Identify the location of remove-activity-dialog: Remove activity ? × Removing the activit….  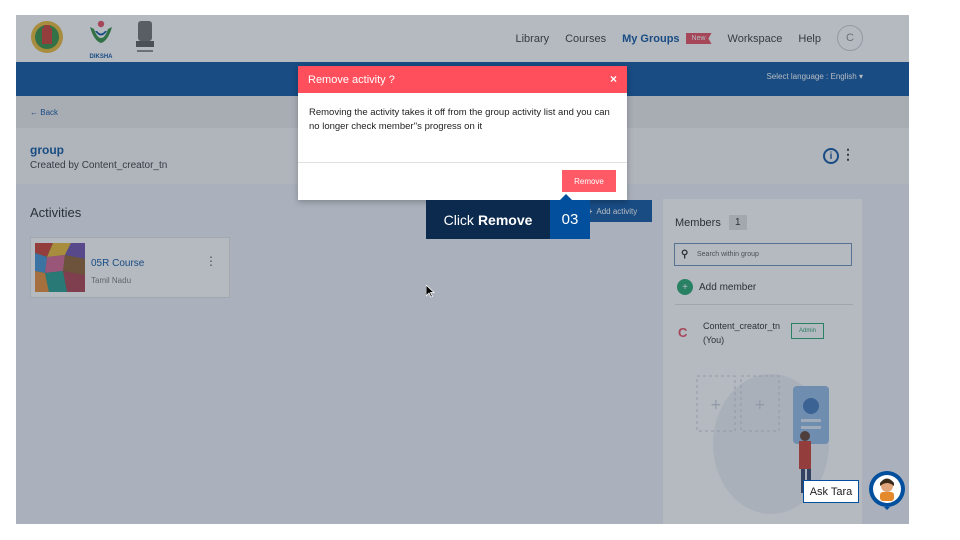
(462, 133).